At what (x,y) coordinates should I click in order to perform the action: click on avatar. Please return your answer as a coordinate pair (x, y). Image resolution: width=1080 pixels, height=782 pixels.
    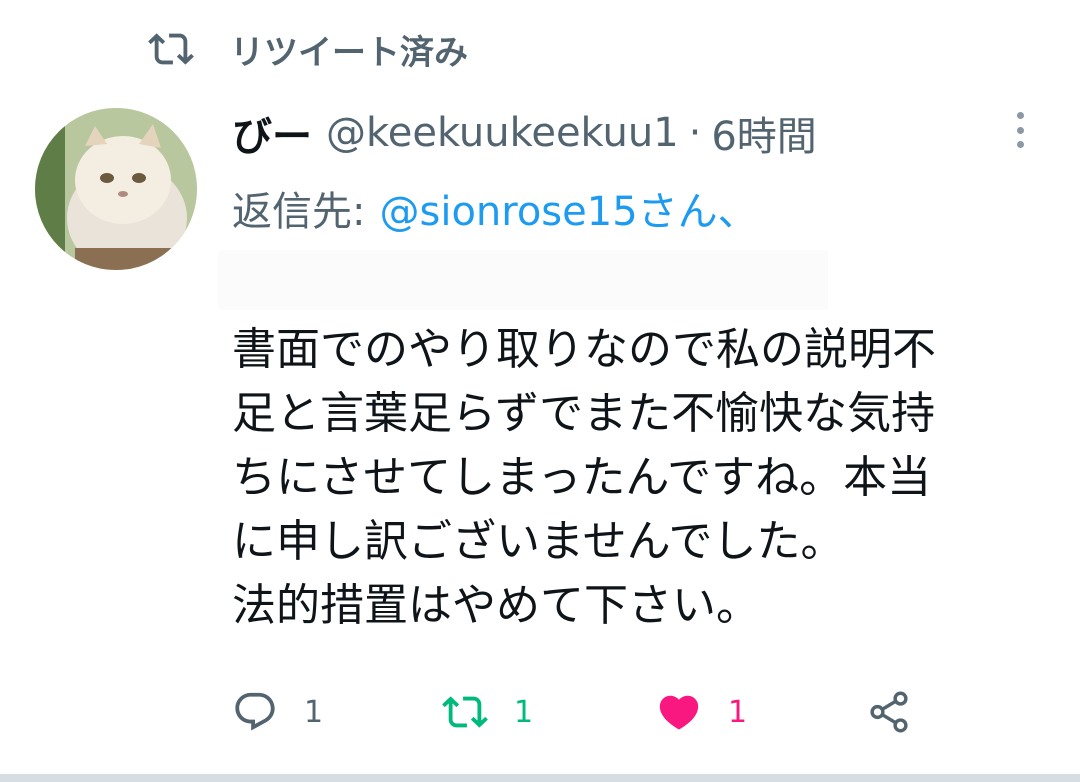
    Looking at the image, I should click on (116, 189).